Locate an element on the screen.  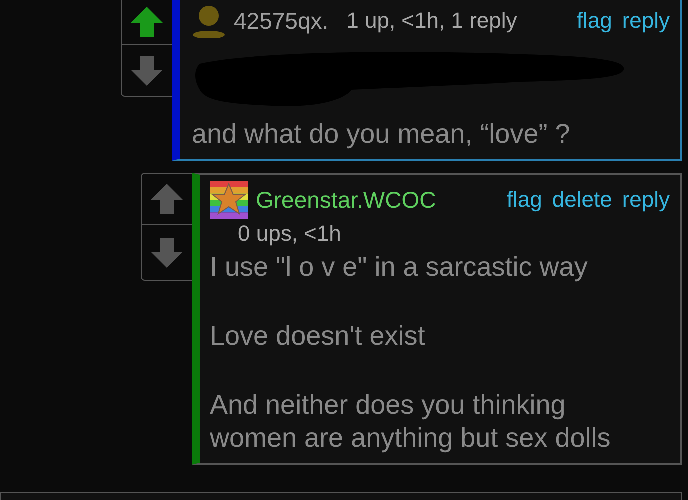
username: 42575qx. is located at coordinates (281, 21).